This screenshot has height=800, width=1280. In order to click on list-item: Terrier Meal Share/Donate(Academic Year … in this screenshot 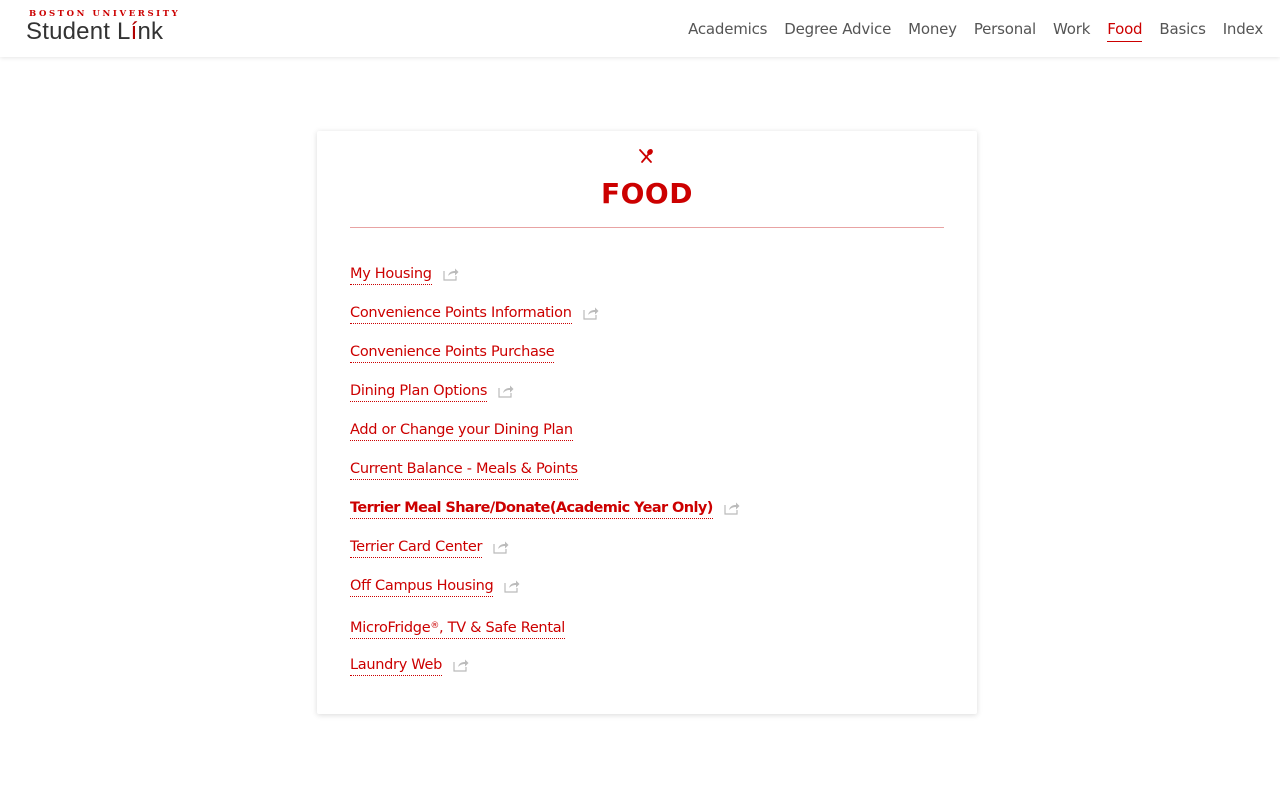, I will do `click(545, 517)`.